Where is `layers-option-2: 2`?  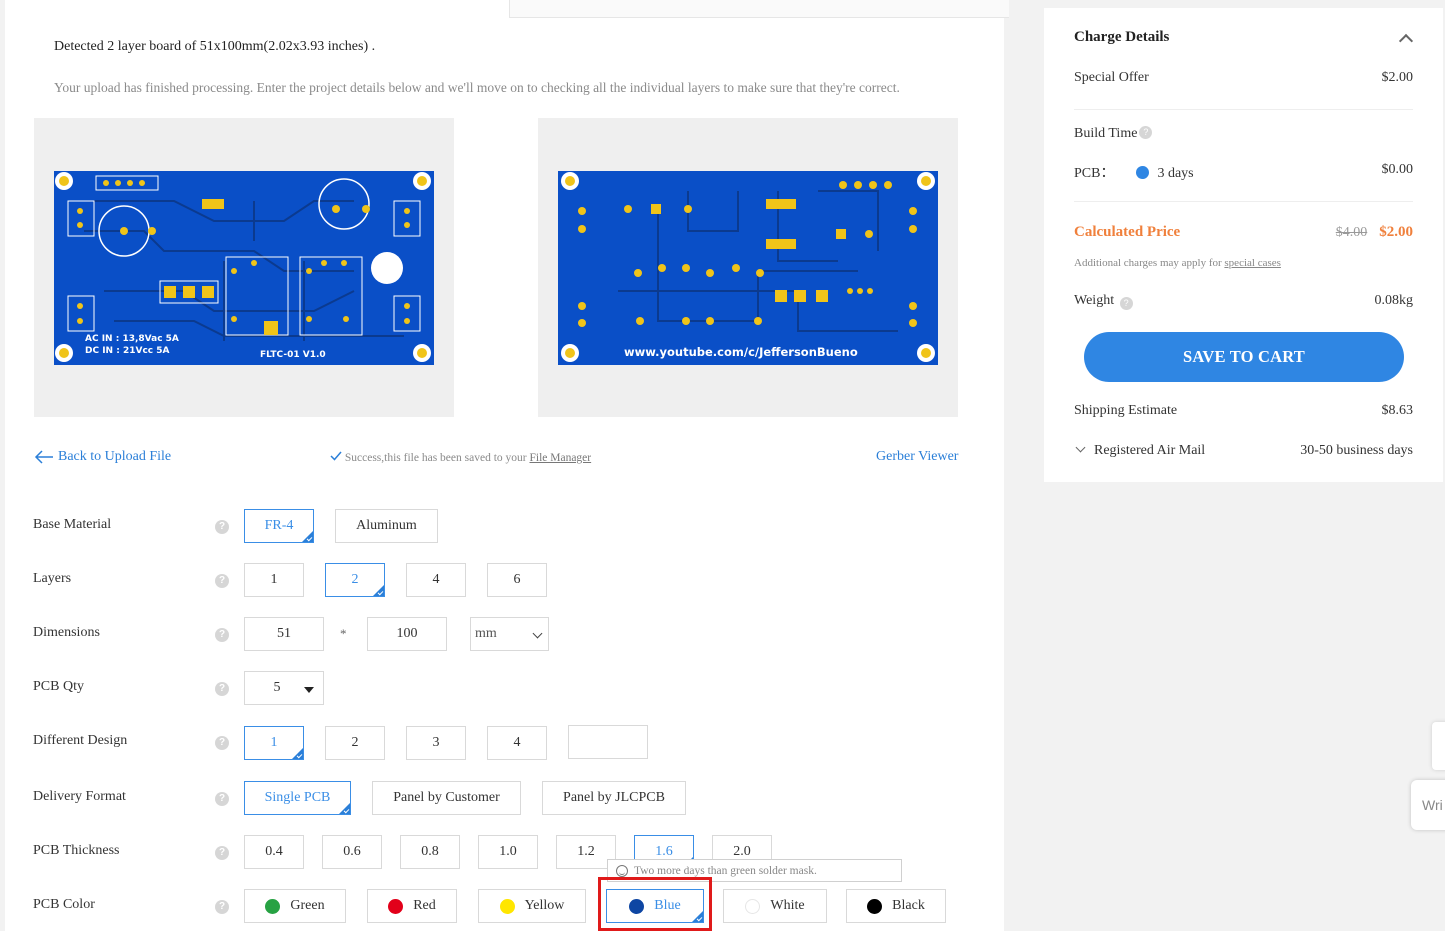
layers-option-2: 2 is located at coordinates (355, 580).